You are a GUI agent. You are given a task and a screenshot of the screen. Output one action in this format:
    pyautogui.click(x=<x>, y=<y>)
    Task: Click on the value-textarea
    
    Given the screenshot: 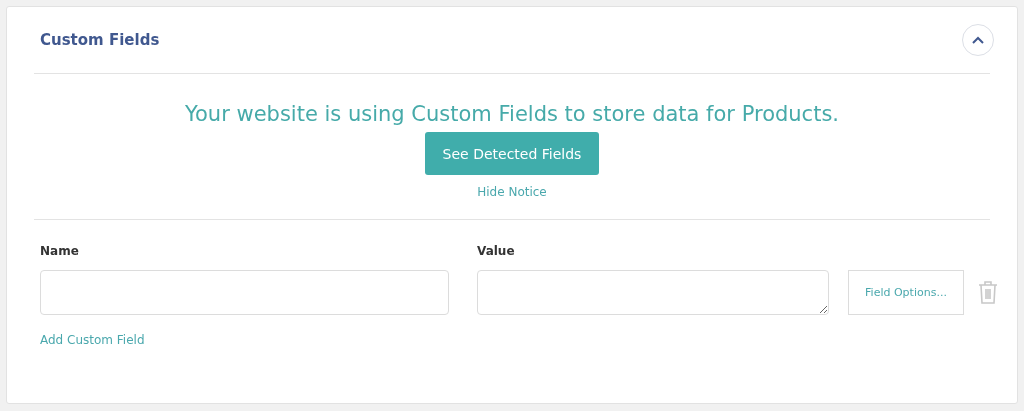 What is the action you would take?
    pyautogui.click(x=653, y=292)
    